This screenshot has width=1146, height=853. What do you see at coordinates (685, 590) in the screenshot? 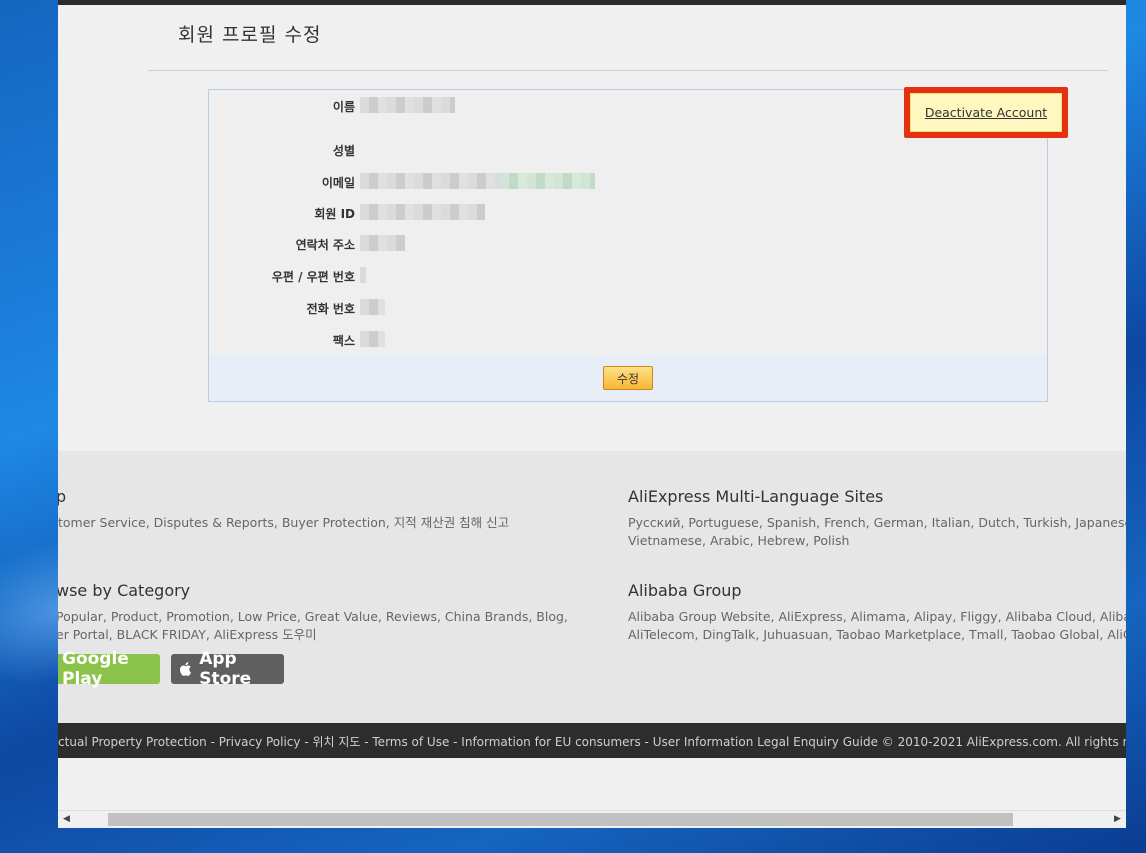
I see `footer-alibaba-heading: Alibaba Group` at bounding box center [685, 590].